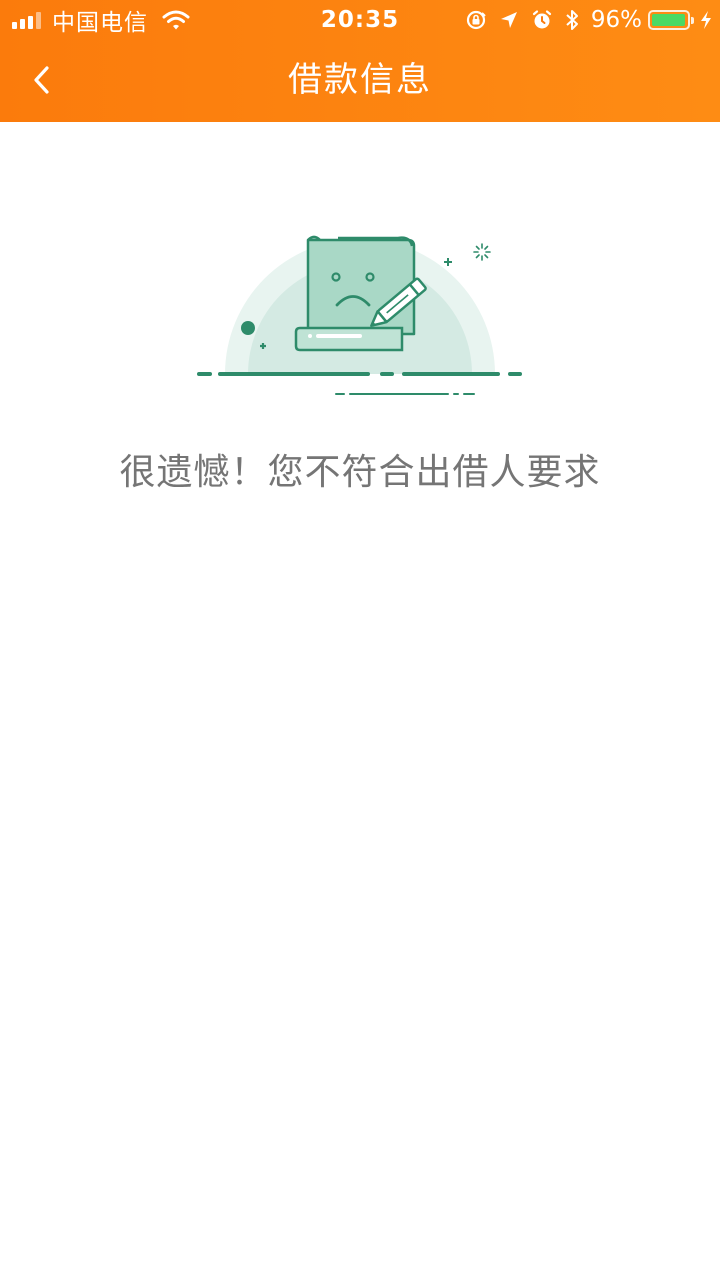 The width and height of the screenshot is (720, 1280). I want to click on decor-dot, so click(248, 328).